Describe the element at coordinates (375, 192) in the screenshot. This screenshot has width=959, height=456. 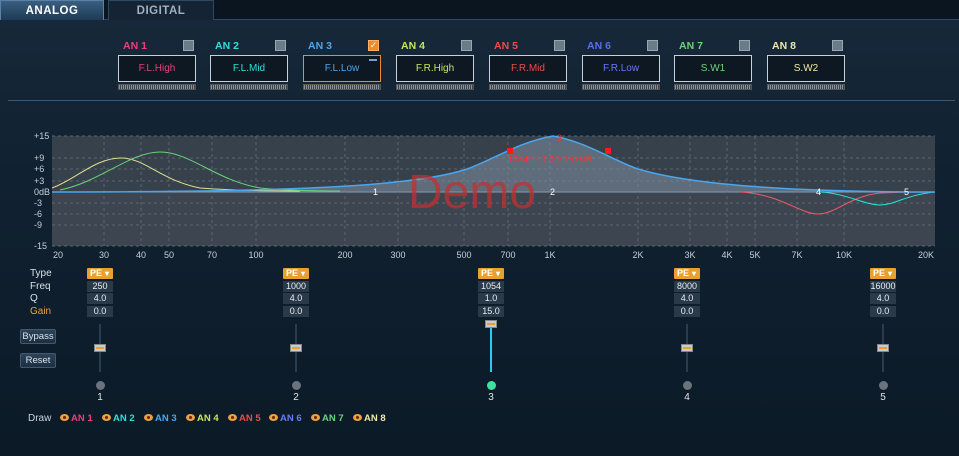
I see `point-label: 1` at that location.